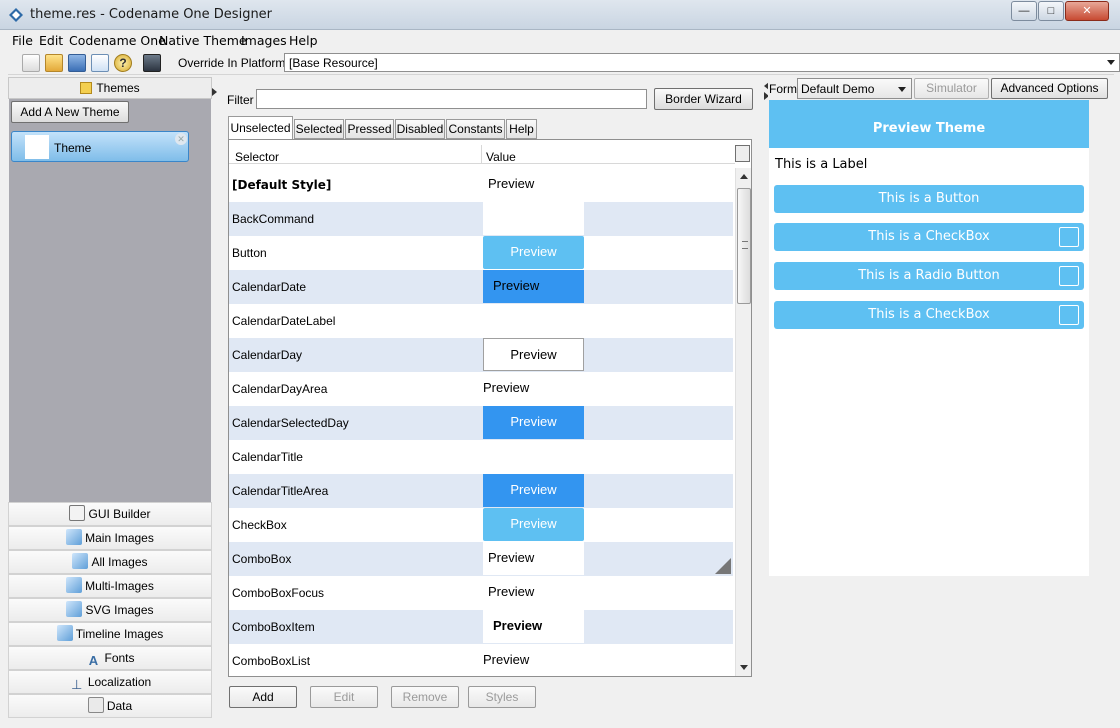  I want to click on save-icon, so click(77, 63).